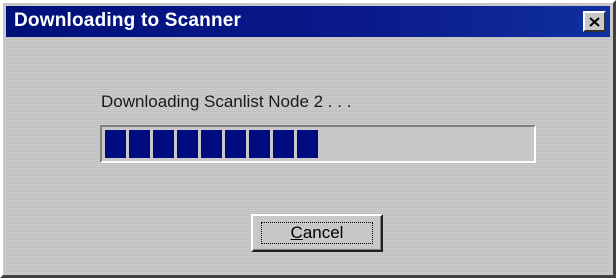  I want to click on progress-bar, so click(318, 144).